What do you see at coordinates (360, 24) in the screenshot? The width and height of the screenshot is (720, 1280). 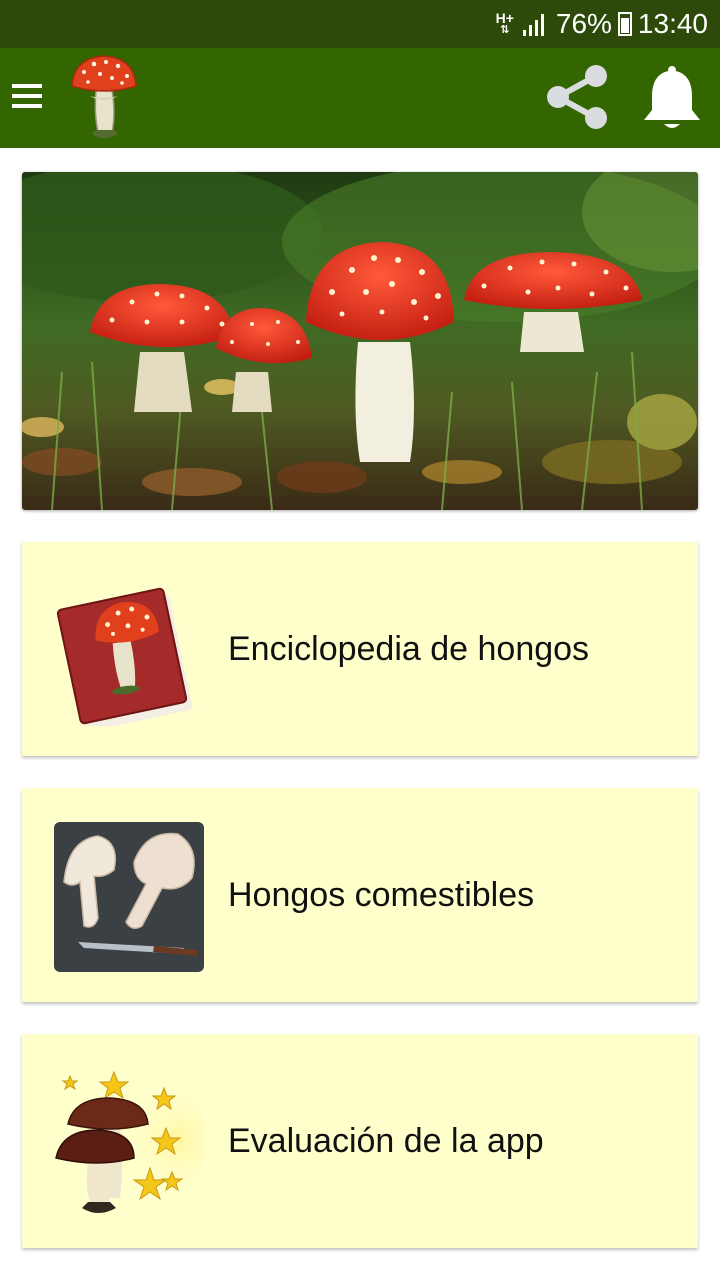 I see `status-bar: H+ ⇅ 76% 13:40` at bounding box center [360, 24].